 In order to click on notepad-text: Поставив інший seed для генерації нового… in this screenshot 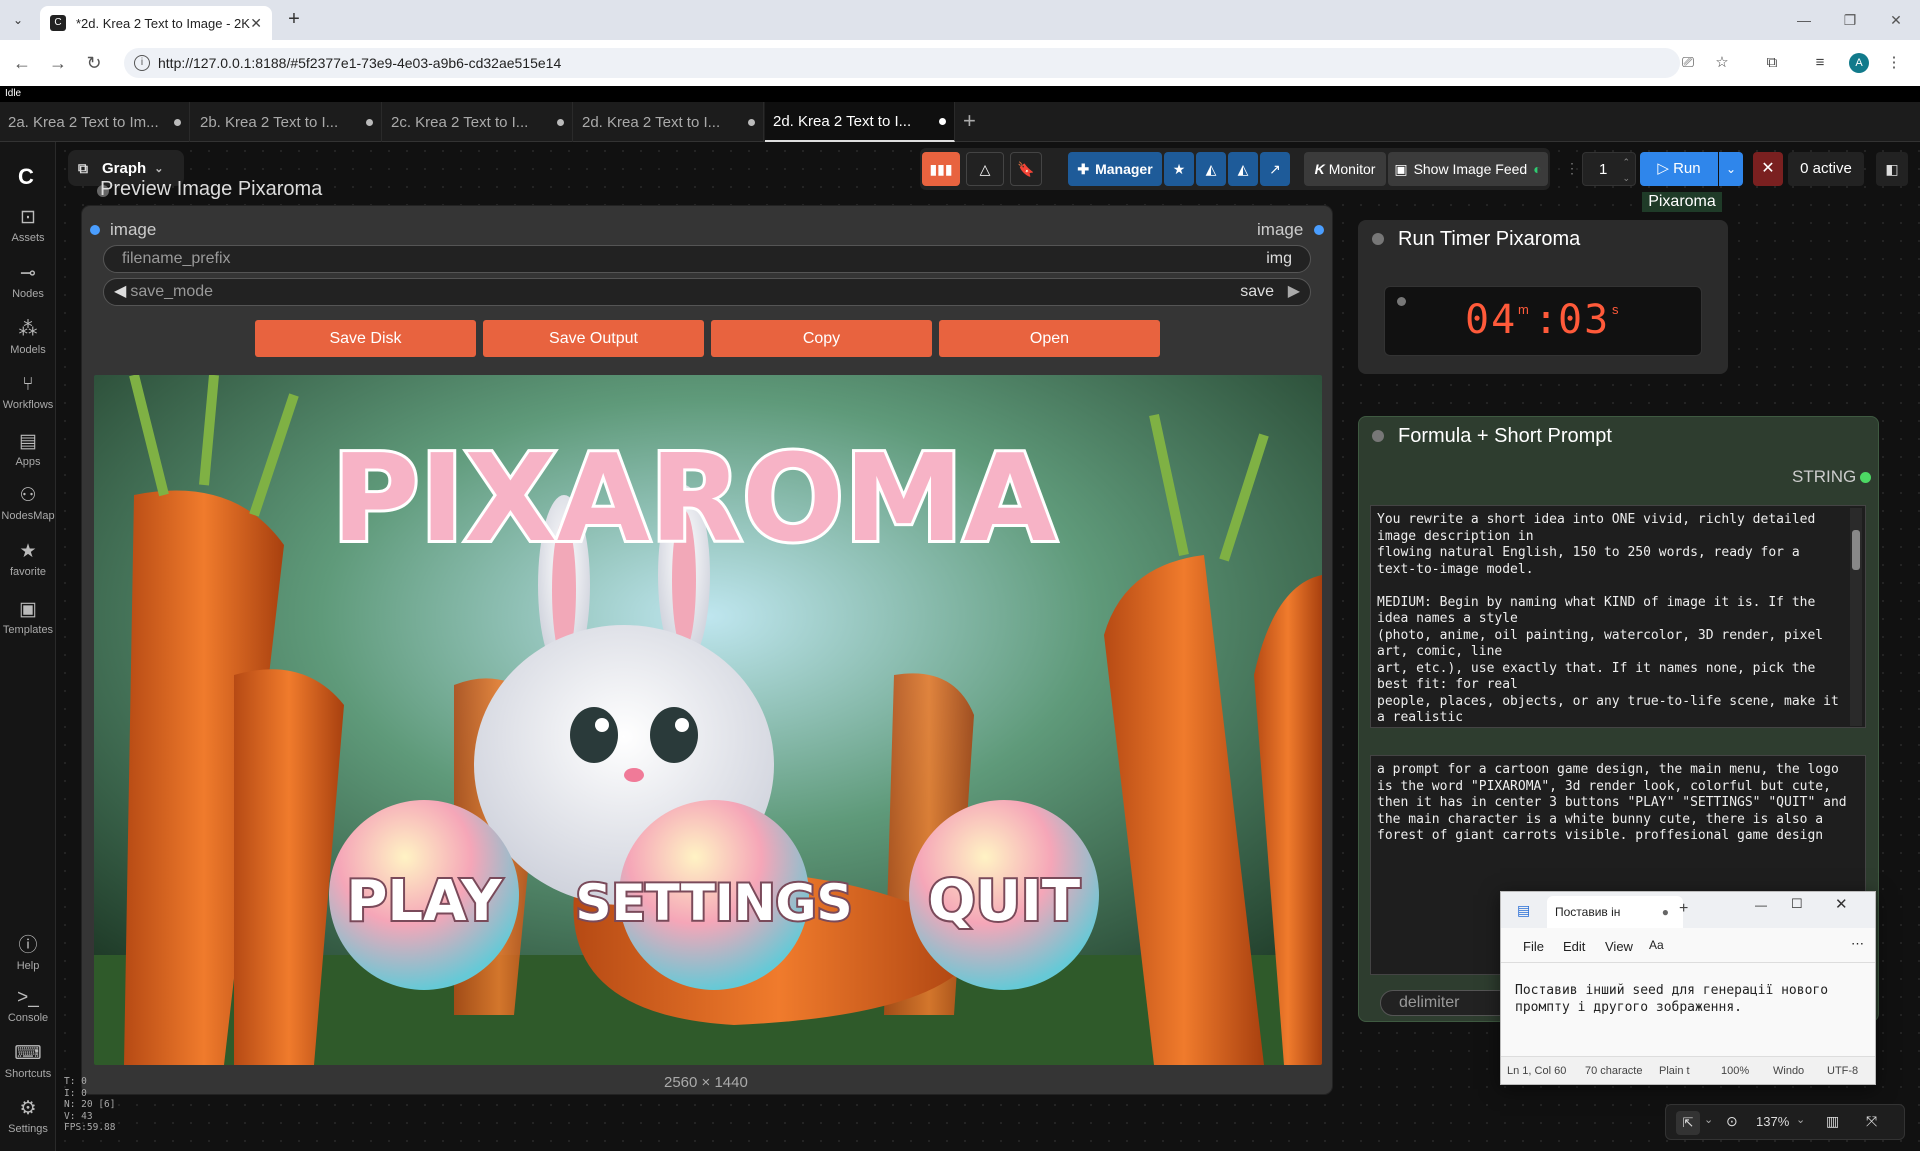, I will do `click(1690, 999)`.